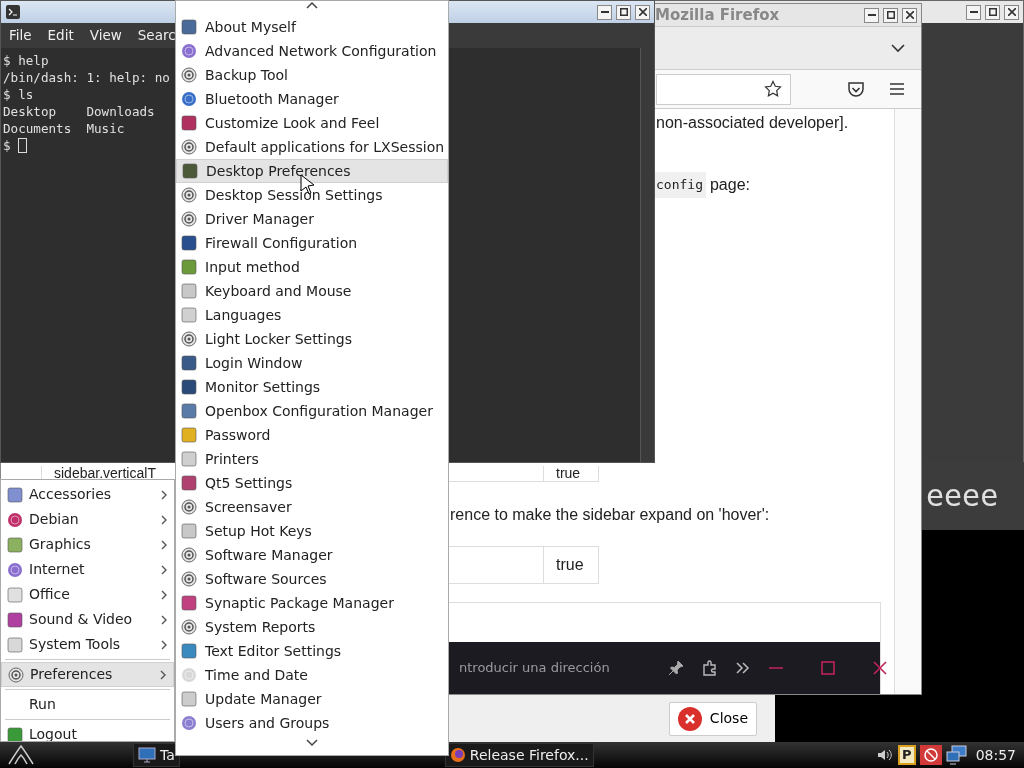 This screenshot has height=768, width=1024. Describe the element at coordinates (312, 699) in the screenshot. I see `menu-item: Update Manager` at that location.